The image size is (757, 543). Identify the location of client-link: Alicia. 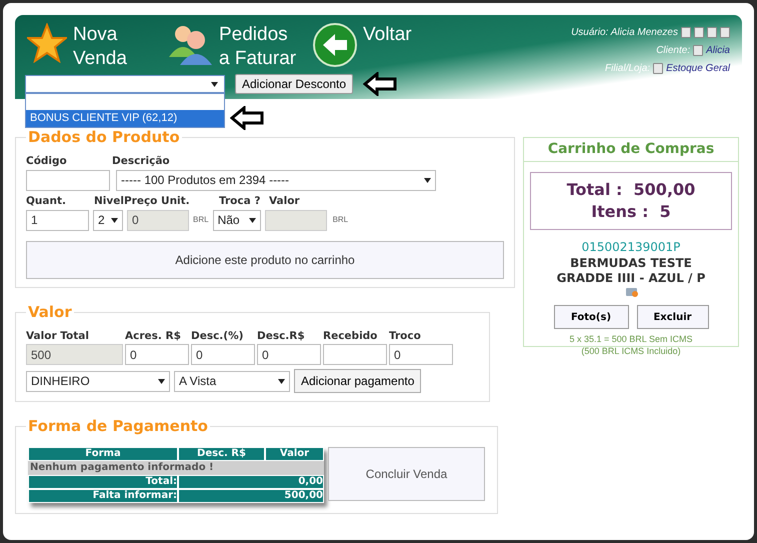
(718, 50).